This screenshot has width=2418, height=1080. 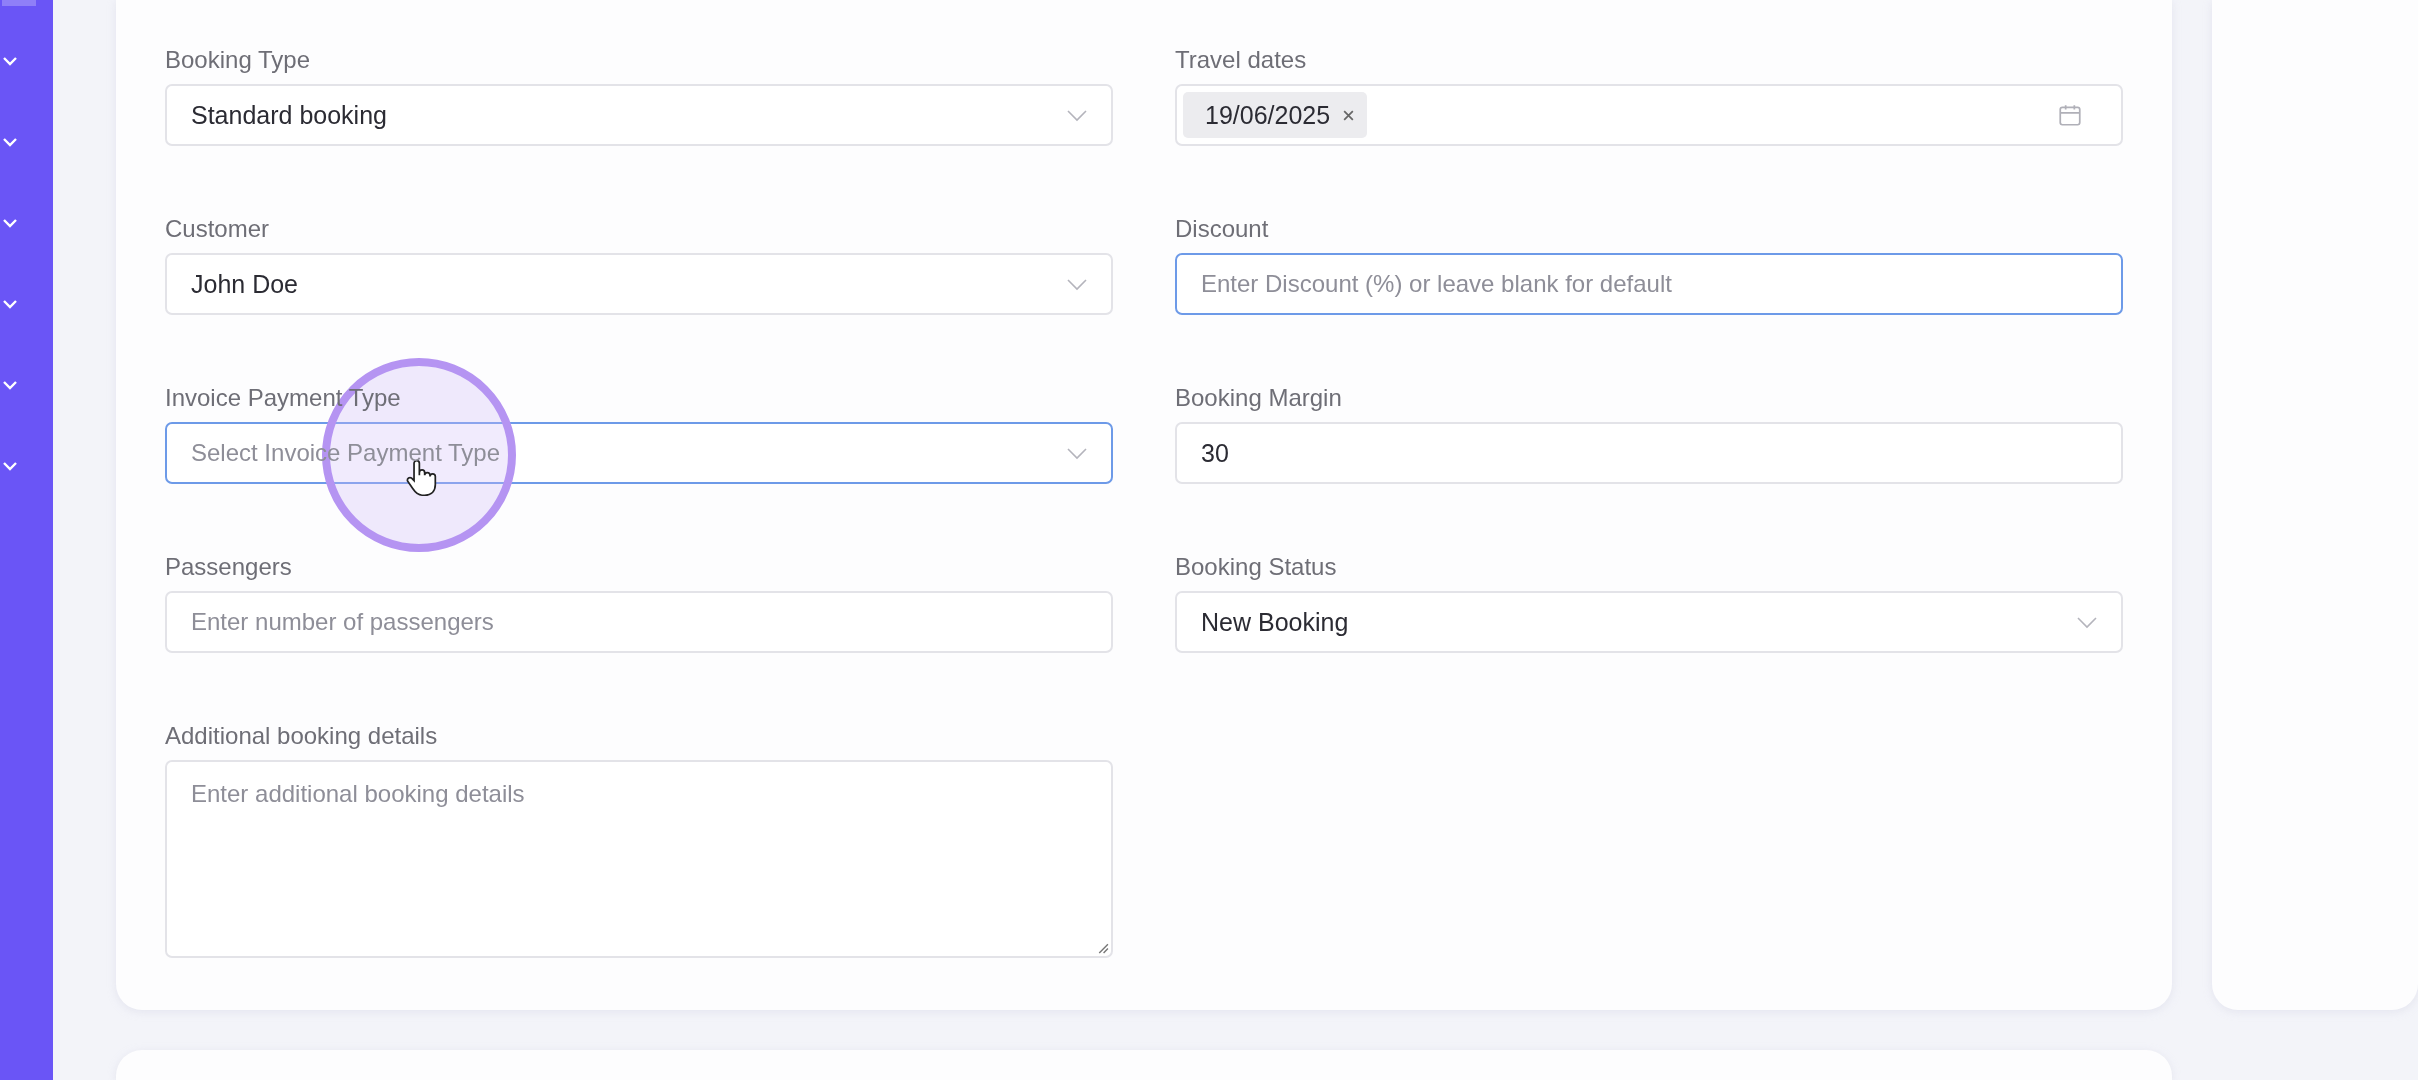 What do you see at coordinates (1275, 115) in the screenshot?
I see `date-chip: 19/06/2025` at bounding box center [1275, 115].